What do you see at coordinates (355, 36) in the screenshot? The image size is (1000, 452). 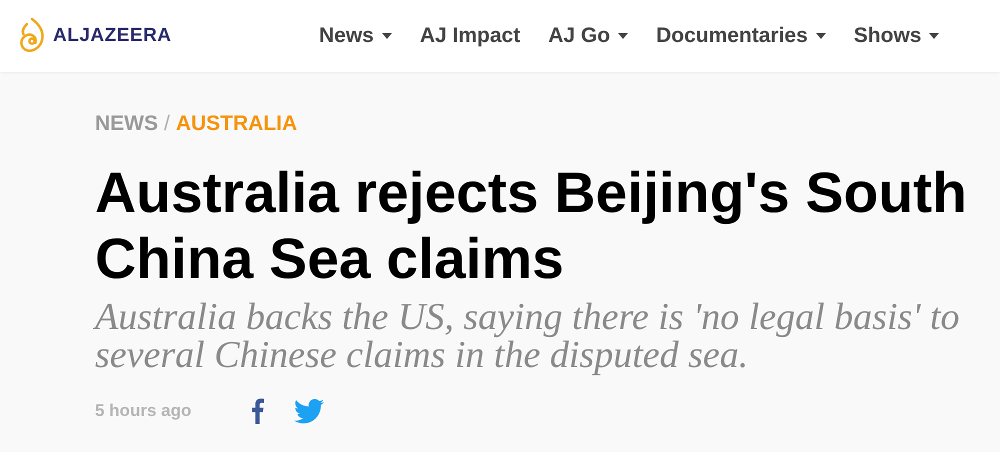 I see `nav-link: News` at bounding box center [355, 36].